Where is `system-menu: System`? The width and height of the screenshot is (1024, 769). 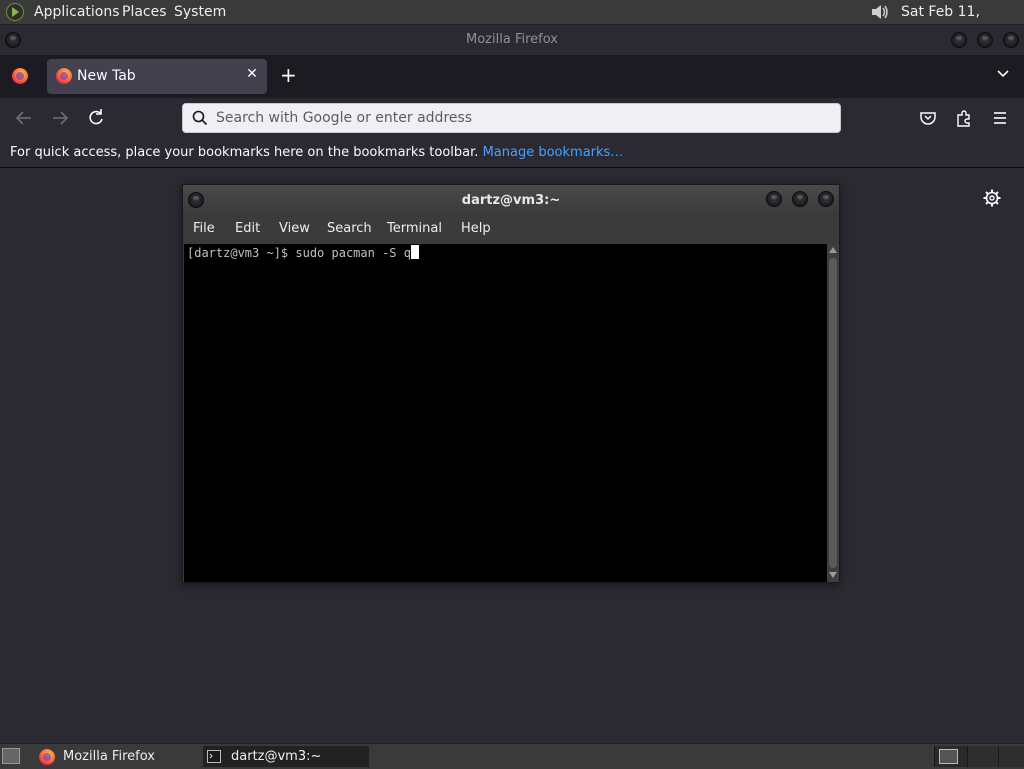
system-menu: System is located at coordinates (200, 12).